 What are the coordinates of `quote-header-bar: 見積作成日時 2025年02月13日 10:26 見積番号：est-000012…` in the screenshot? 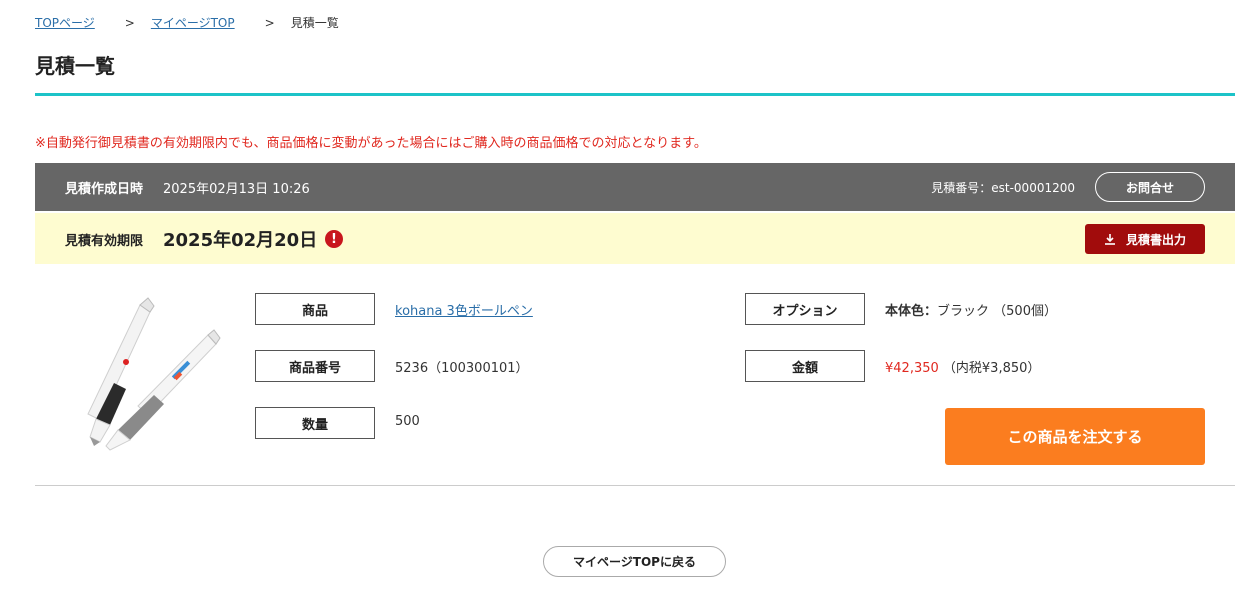 It's located at (635, 187).